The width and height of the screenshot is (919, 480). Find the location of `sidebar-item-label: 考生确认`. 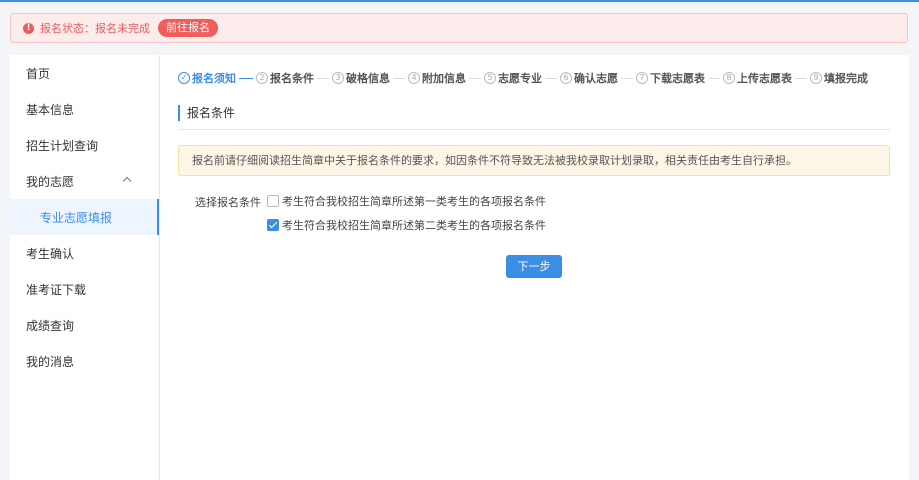

sidebar-item-label: 考生确认 is located at coordinates (50, 253).